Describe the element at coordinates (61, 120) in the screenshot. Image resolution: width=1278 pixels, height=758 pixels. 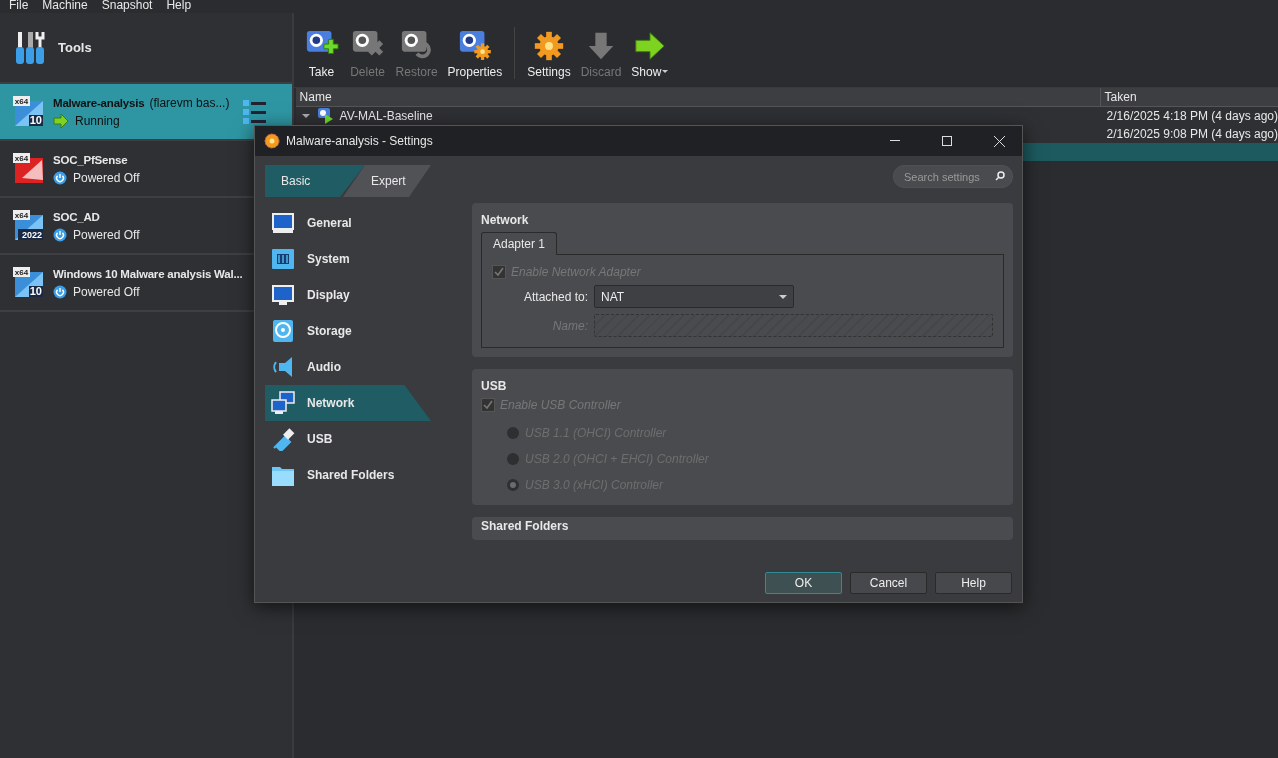
I see `arrow-icon` at that location.